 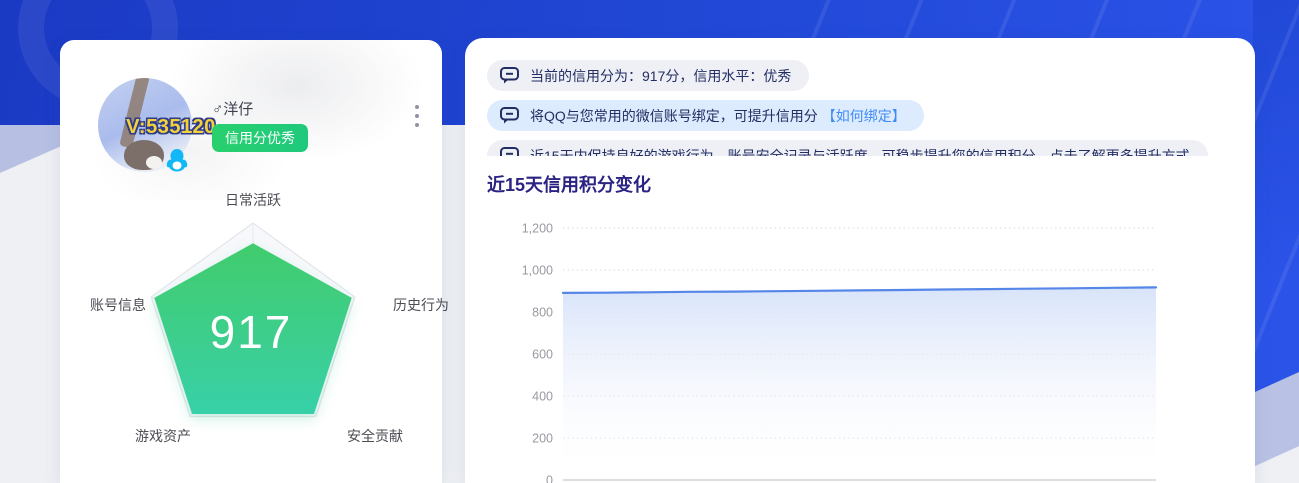 I want to click on y-axis-tick-label: 400, so click(x=542, y=397).